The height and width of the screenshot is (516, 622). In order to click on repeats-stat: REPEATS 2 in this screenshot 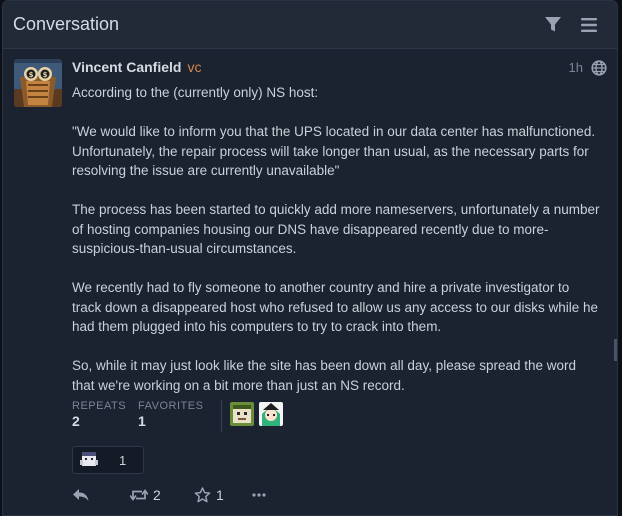, I will do `click(99, 418)`.